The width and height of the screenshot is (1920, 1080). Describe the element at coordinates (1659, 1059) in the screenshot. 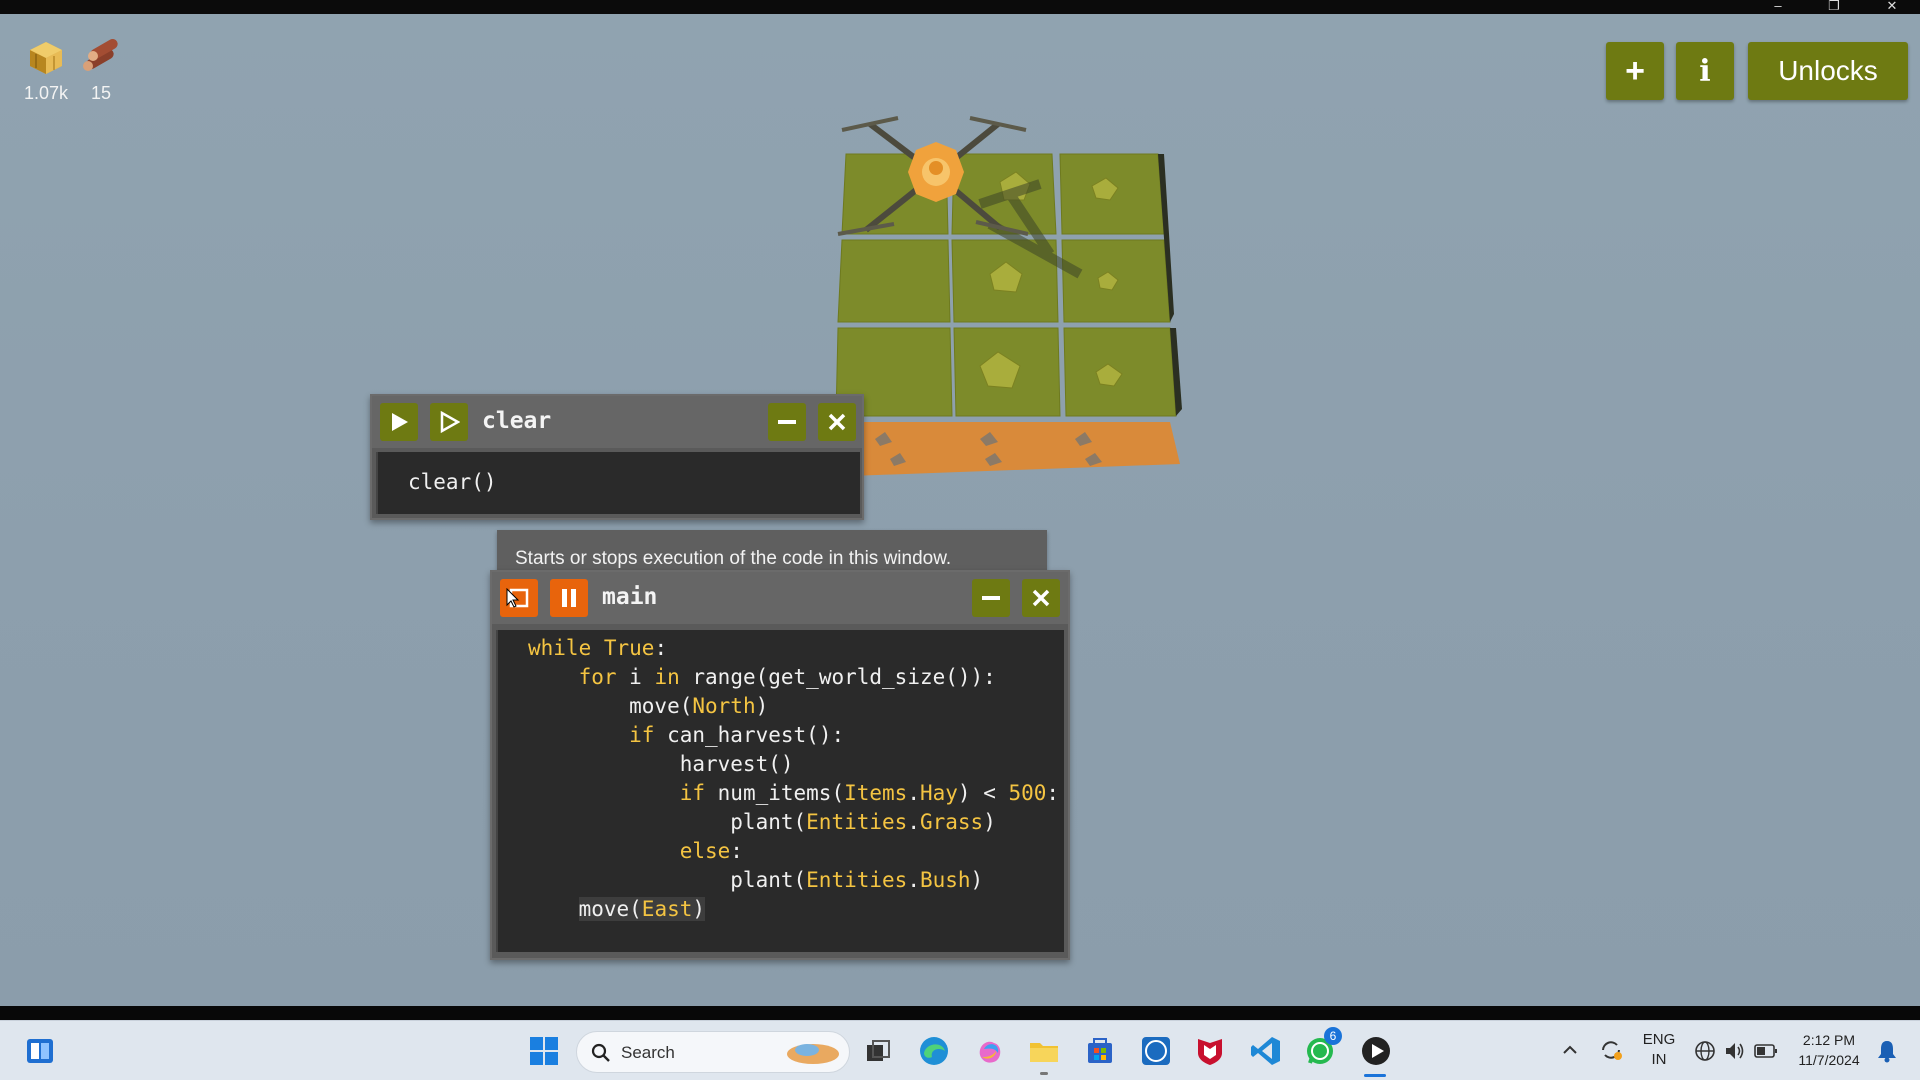

I see `region-code: IN` at that location.